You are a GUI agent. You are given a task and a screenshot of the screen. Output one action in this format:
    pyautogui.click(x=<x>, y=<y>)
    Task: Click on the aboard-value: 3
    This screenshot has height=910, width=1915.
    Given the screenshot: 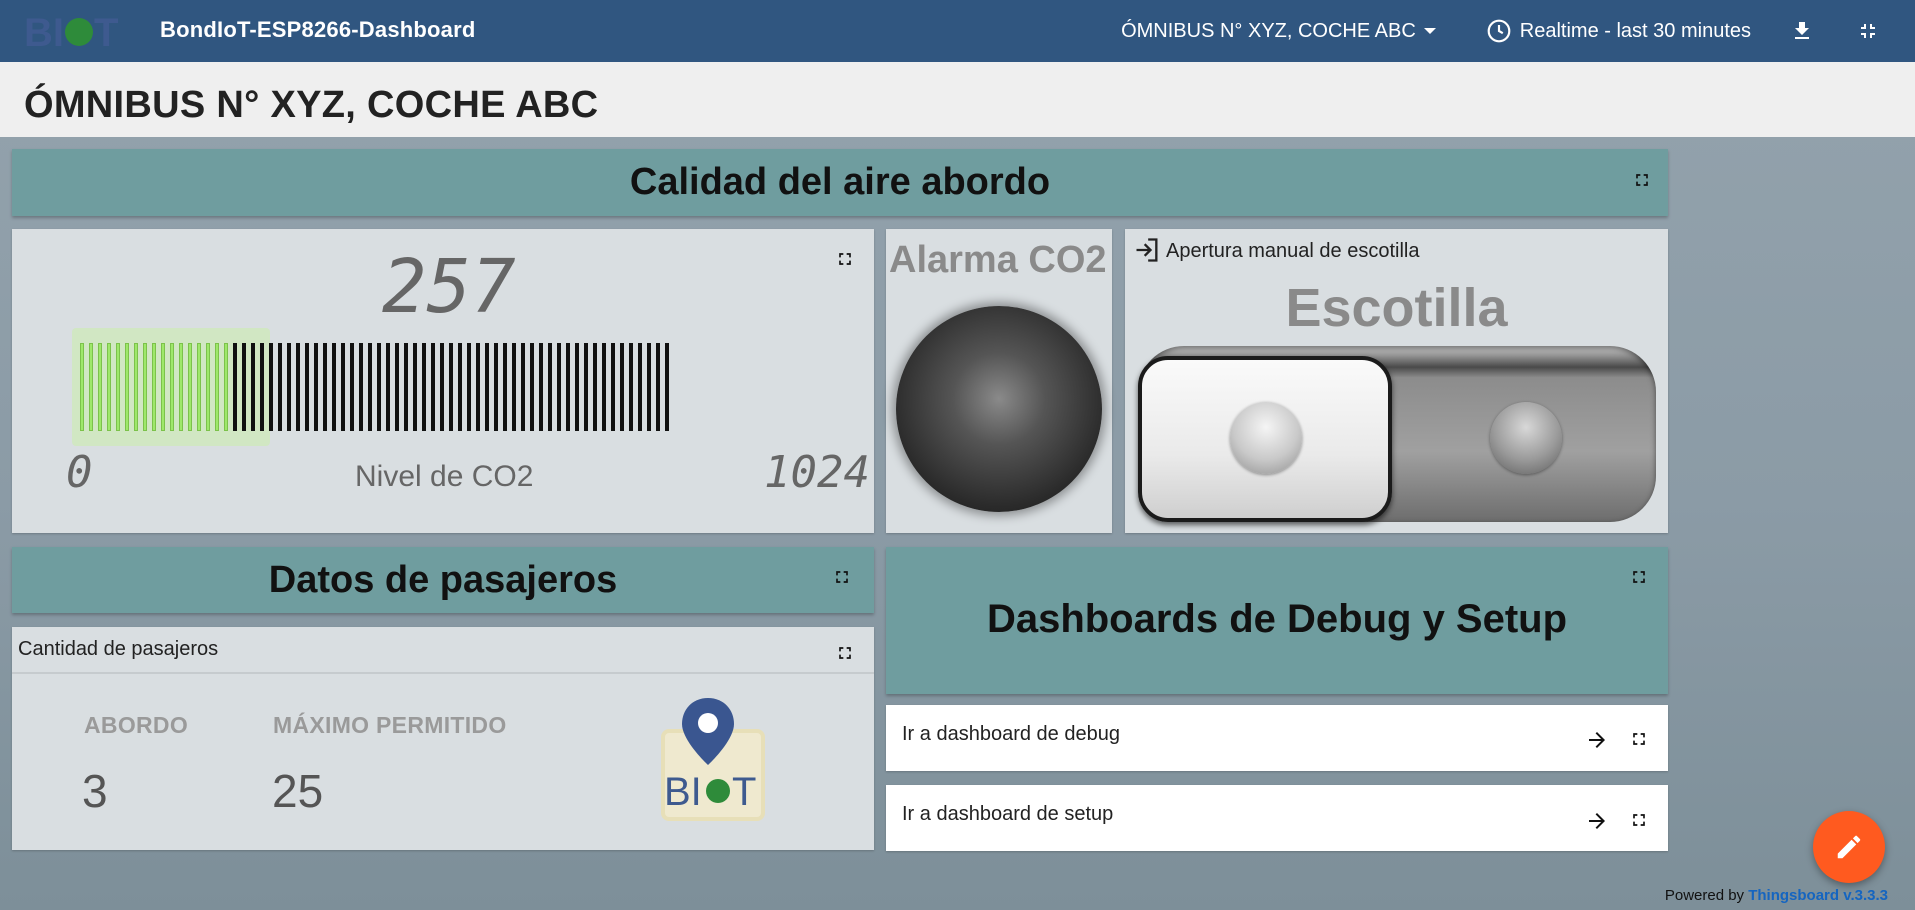 What is the action you would take?
    pyautogui.click(x=95, y=791)
    